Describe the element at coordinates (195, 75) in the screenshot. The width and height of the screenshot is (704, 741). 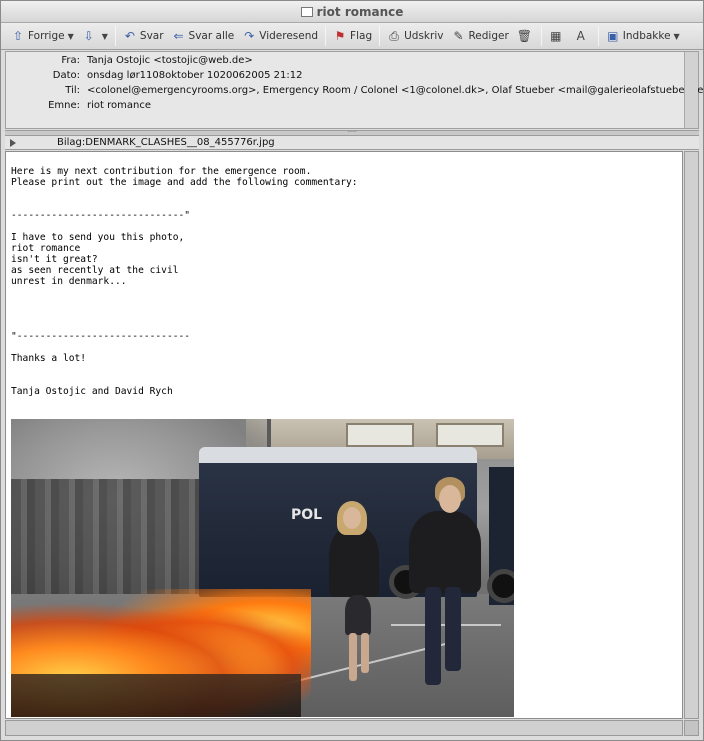
I see `date-value: onsdag lør1108oktober 1020062005 21:12` at that location.